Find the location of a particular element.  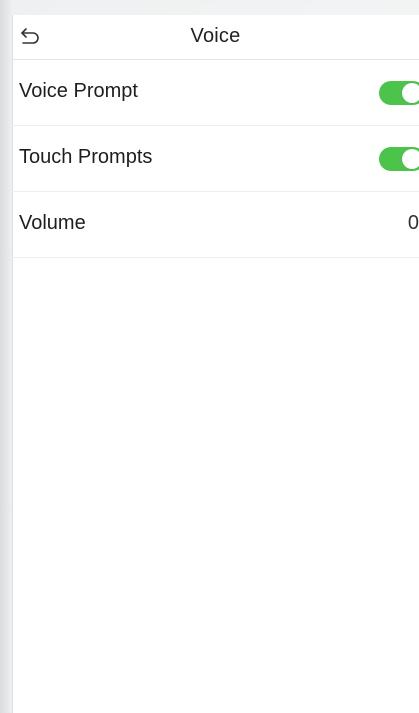

volume-value: 0 is located at coordinates (413, 223).